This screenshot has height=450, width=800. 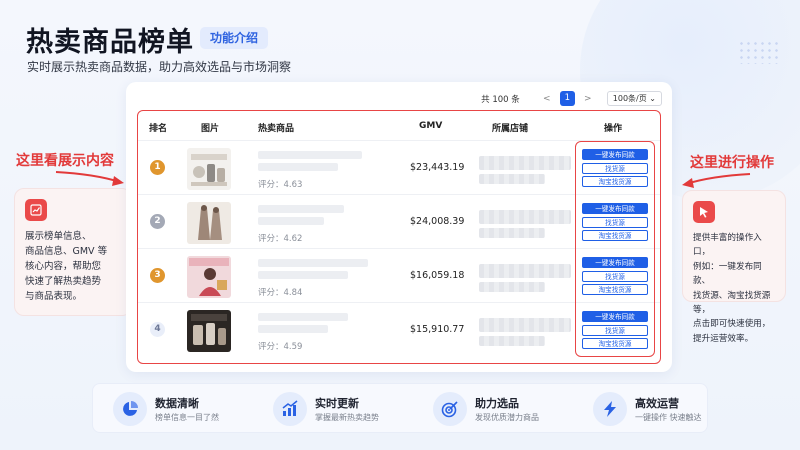 What do you see at coordinates (588, 99) in the screenshot?
I see `pagination-next-button: >` at bounding box center [588, 99].